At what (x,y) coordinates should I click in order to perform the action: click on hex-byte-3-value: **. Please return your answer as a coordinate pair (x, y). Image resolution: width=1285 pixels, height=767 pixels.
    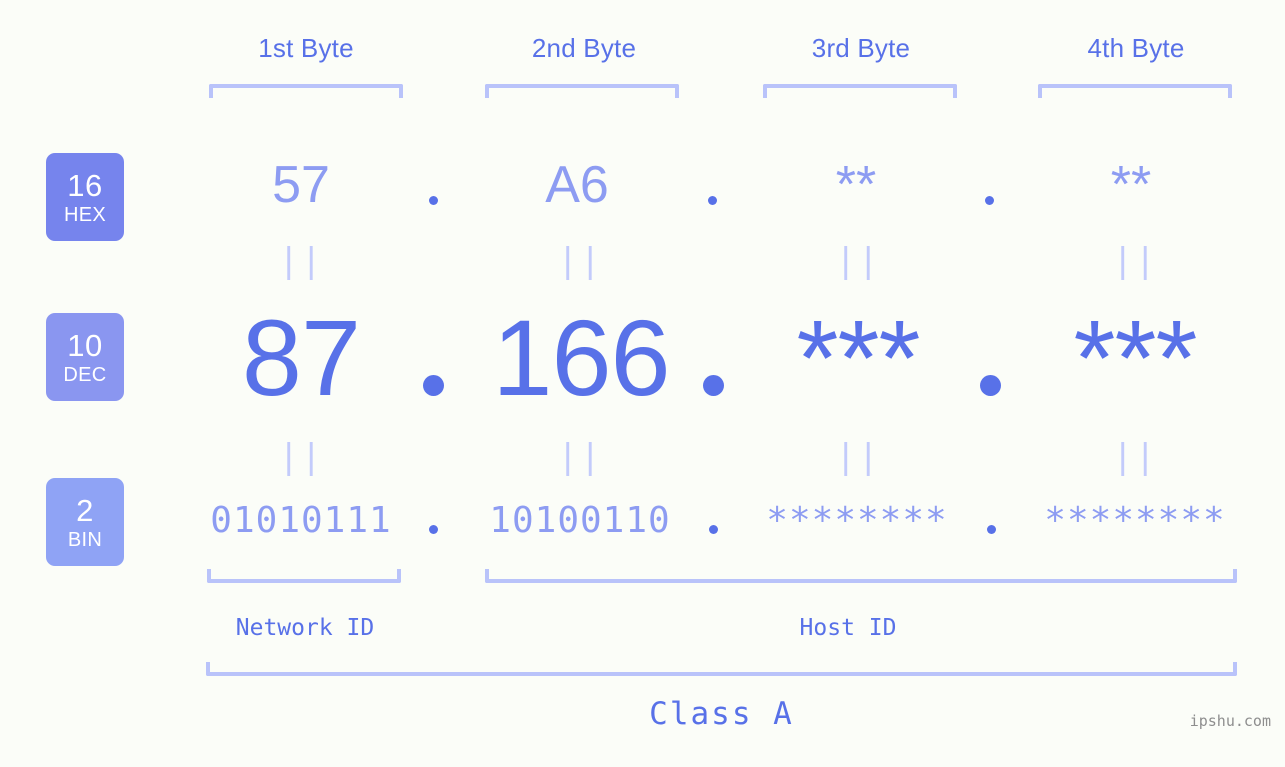
    Looking at the image, I should click on (856, 185).